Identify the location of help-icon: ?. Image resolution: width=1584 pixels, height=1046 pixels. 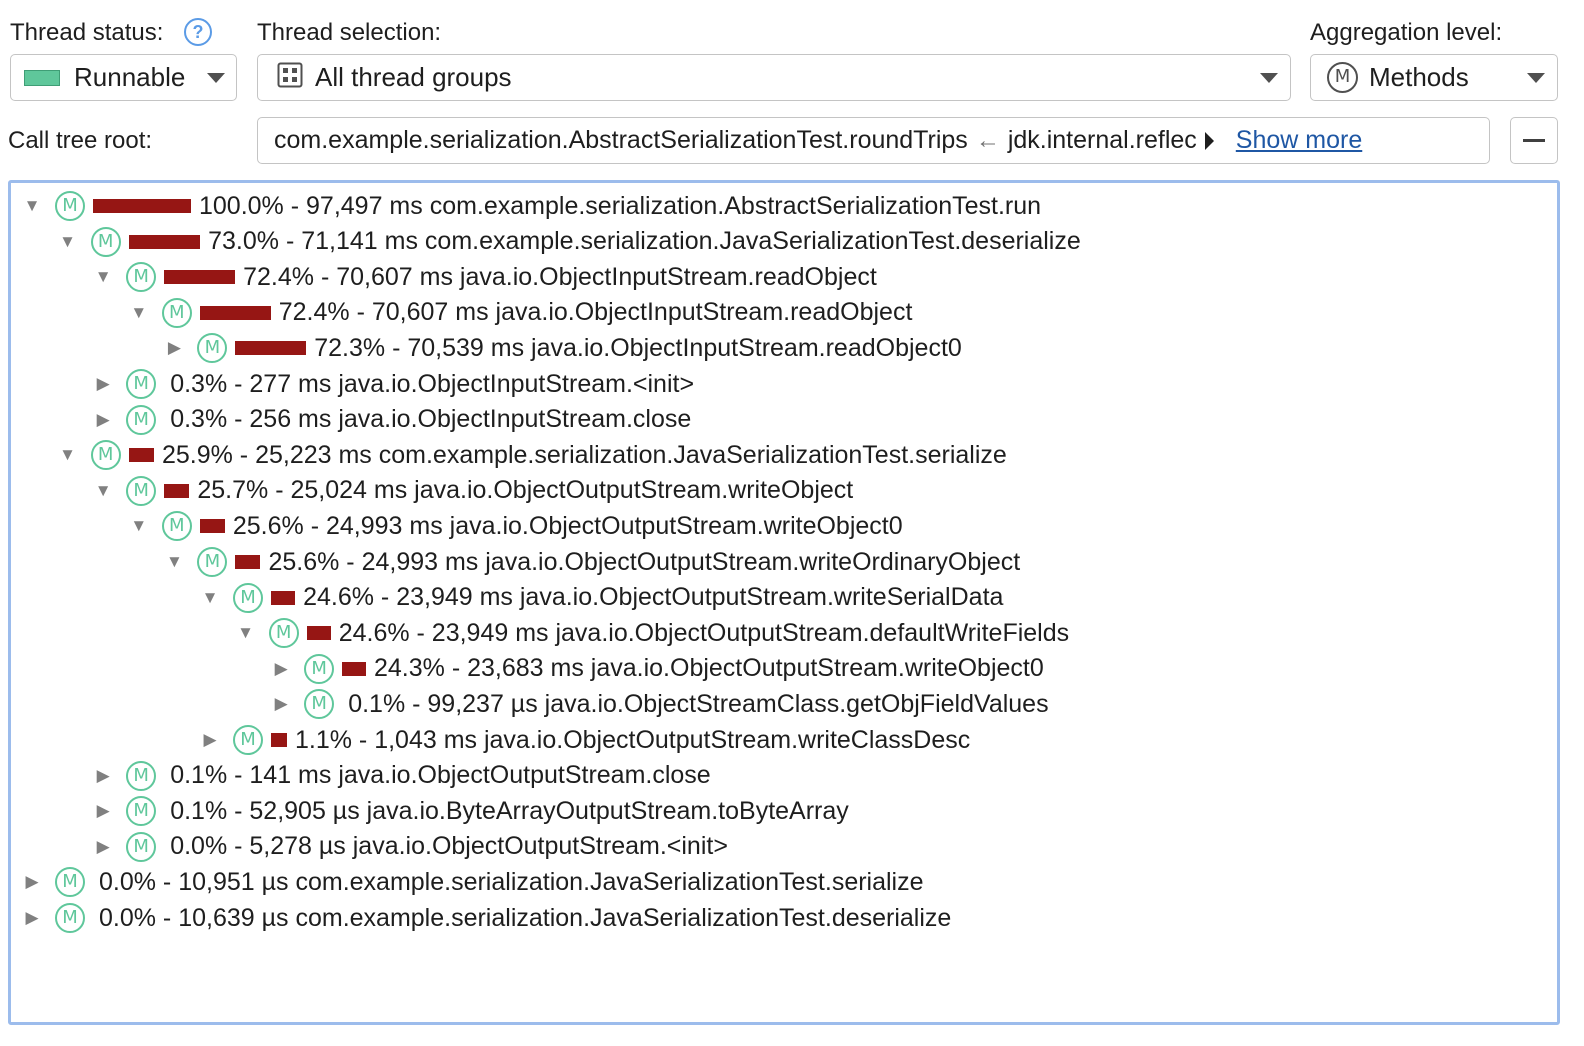
(198, 32).